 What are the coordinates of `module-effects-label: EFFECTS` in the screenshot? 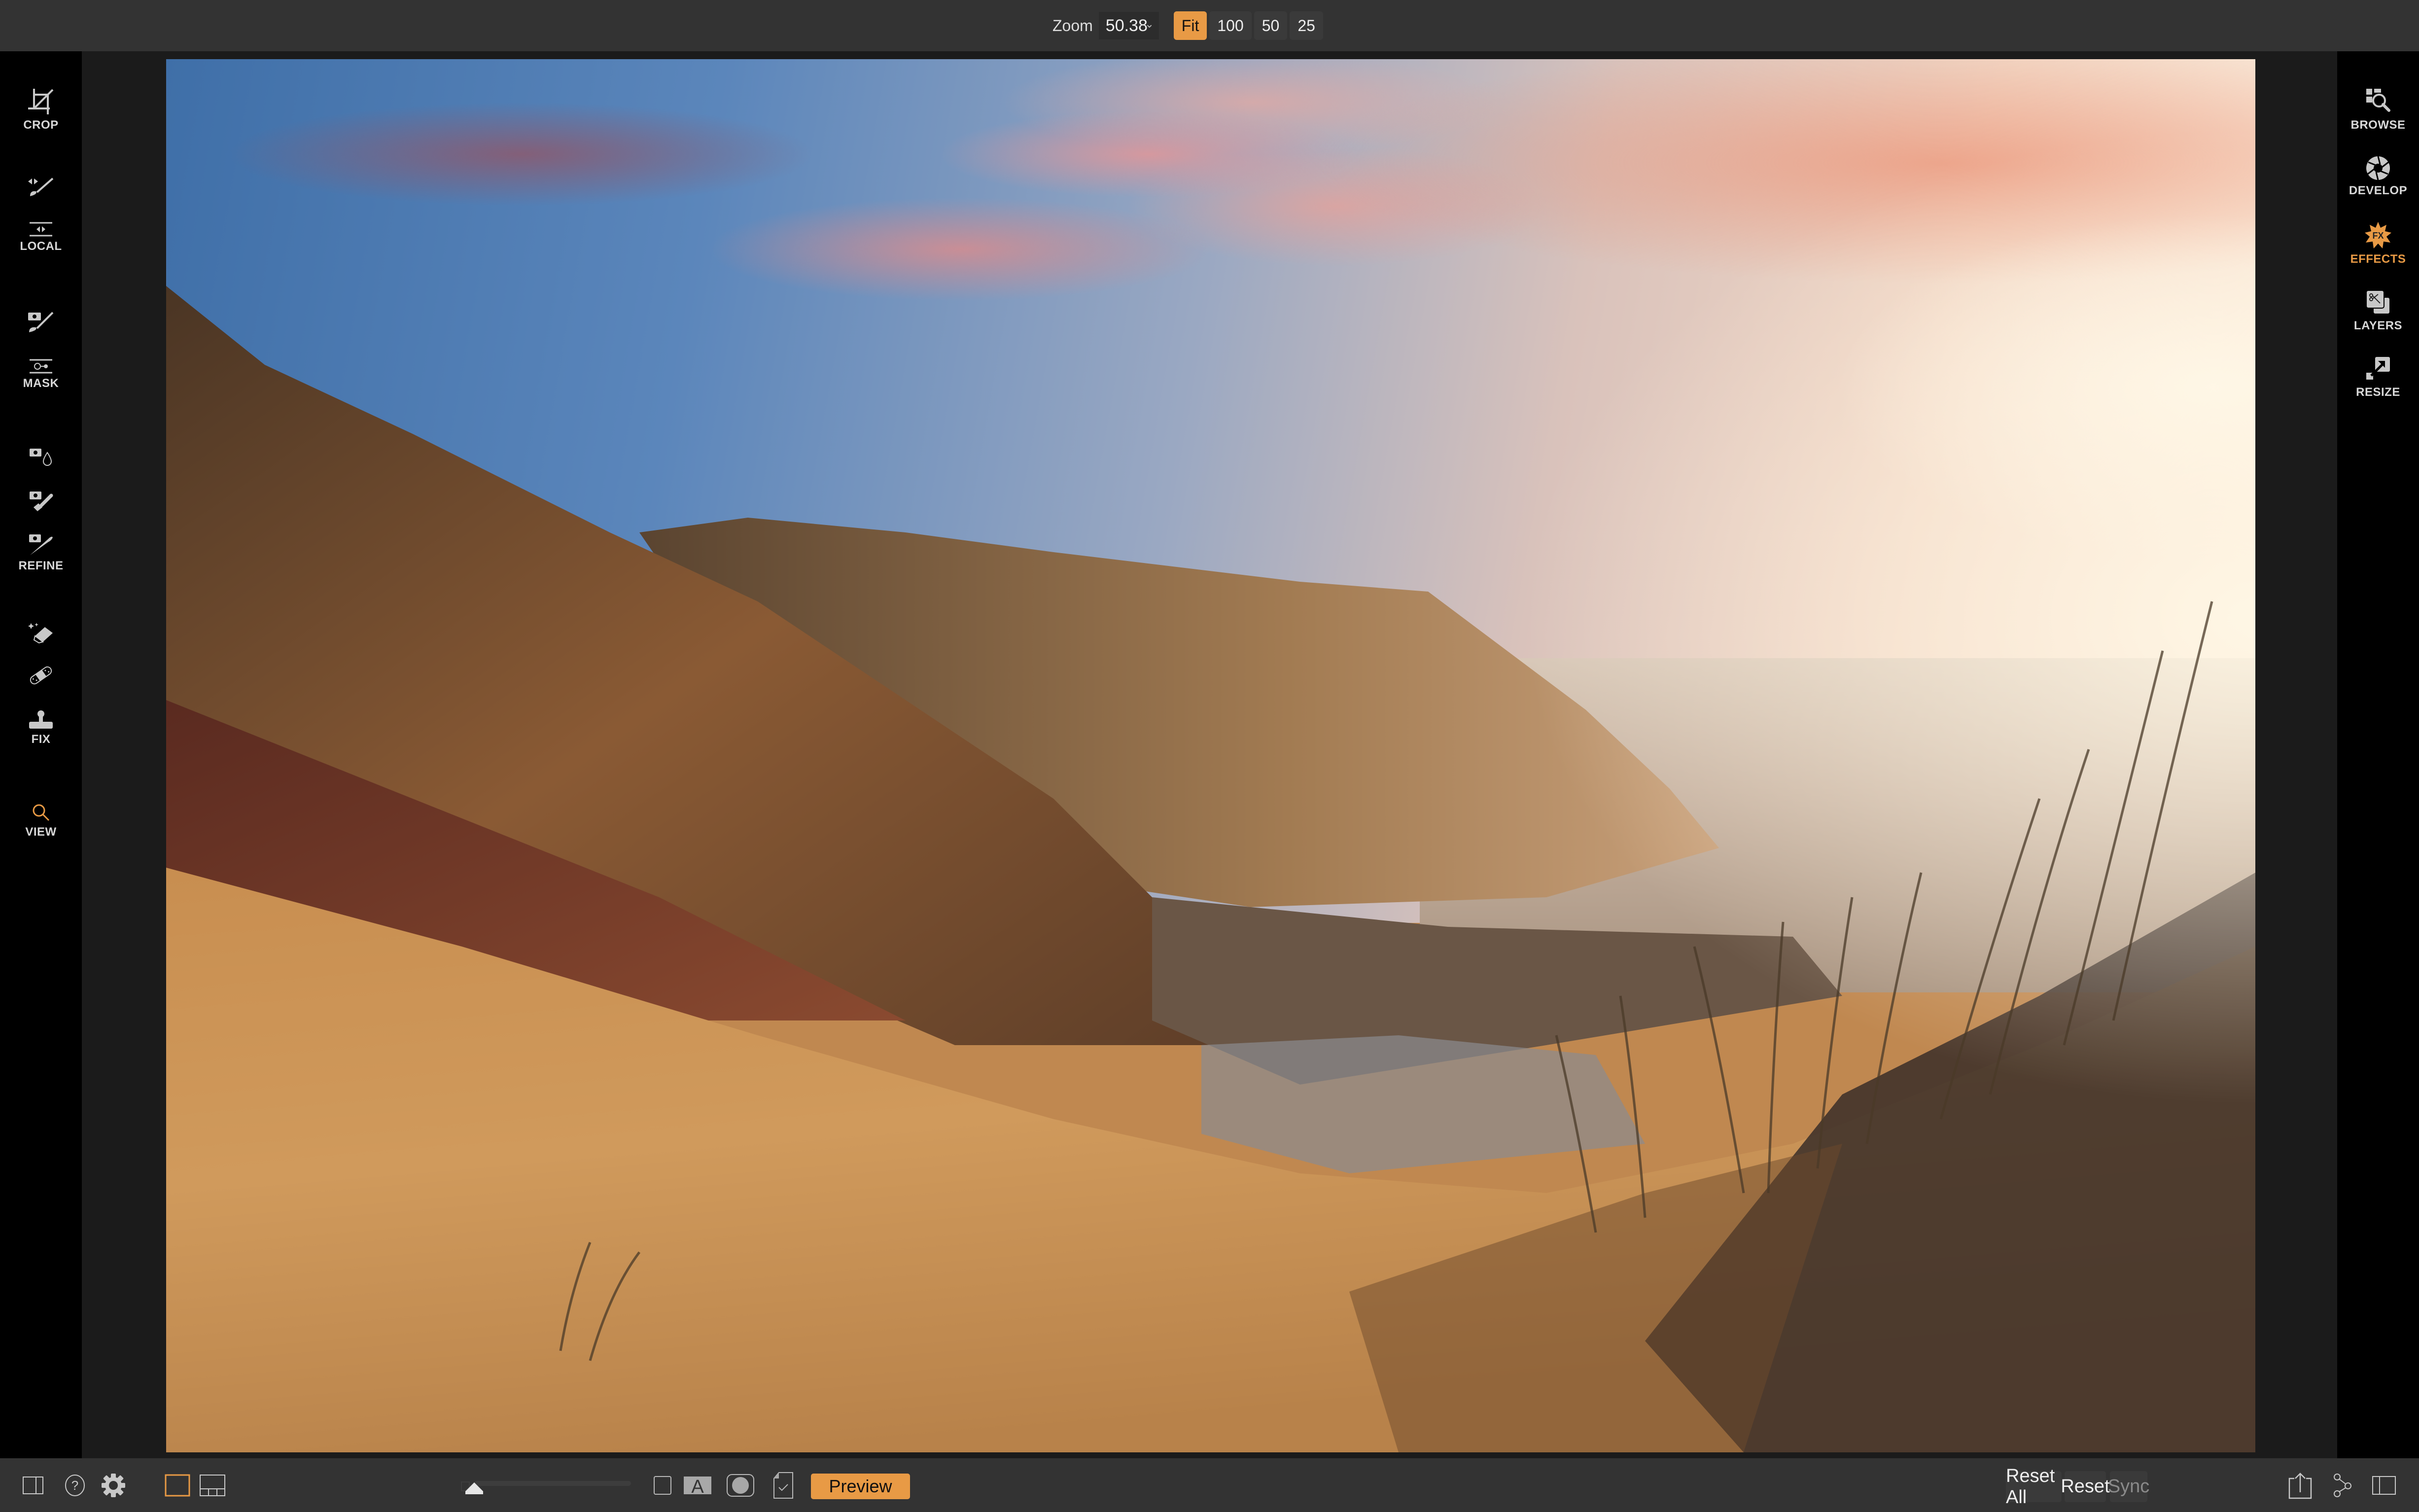 It's located at (2378, 259).